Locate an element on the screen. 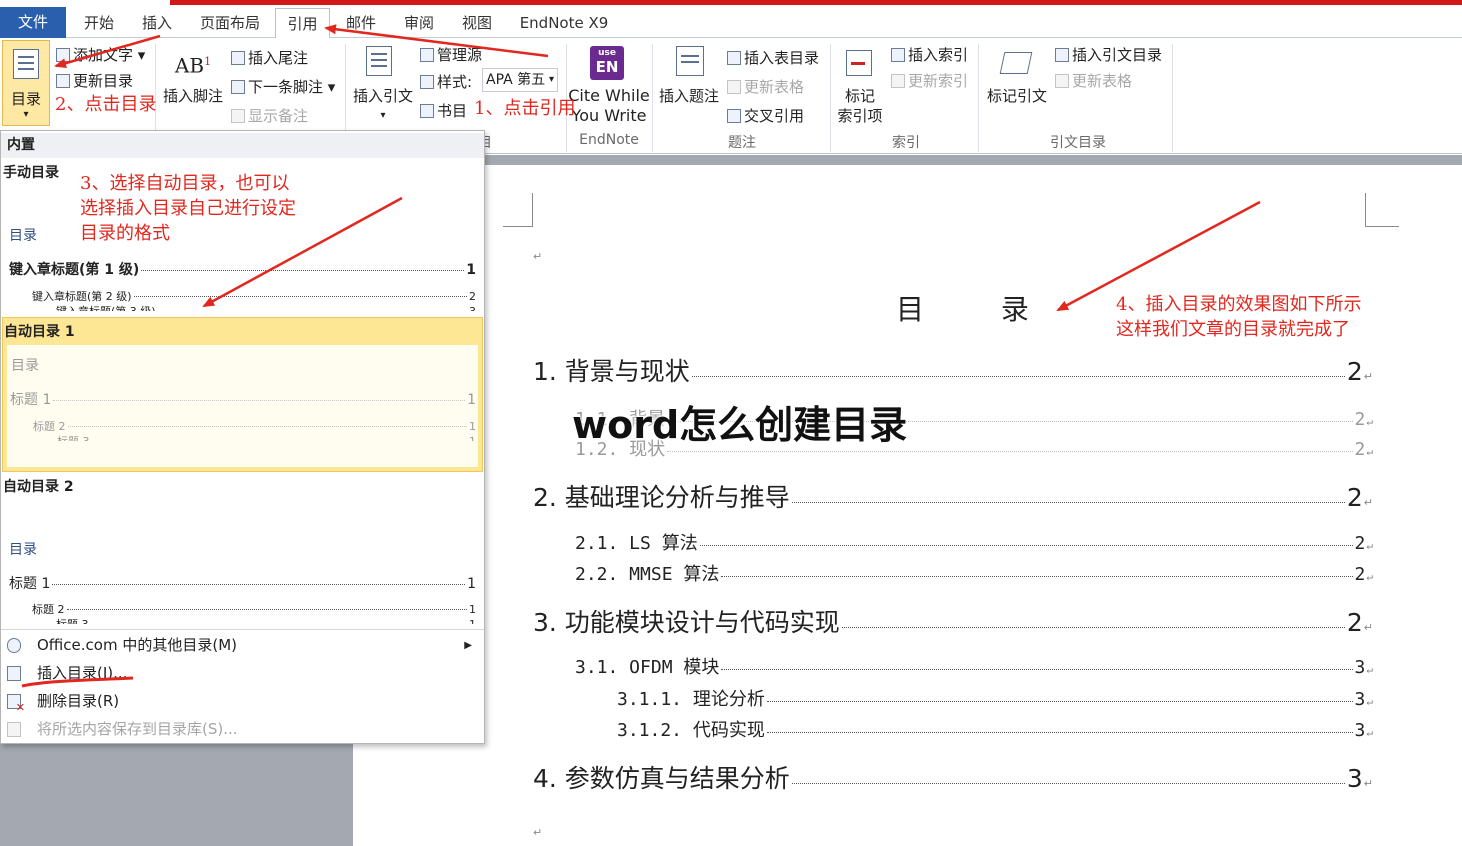 The width and height of the screenshot is (1462, 846). style-label-text: 样式: is located at coordinates (455, 82).